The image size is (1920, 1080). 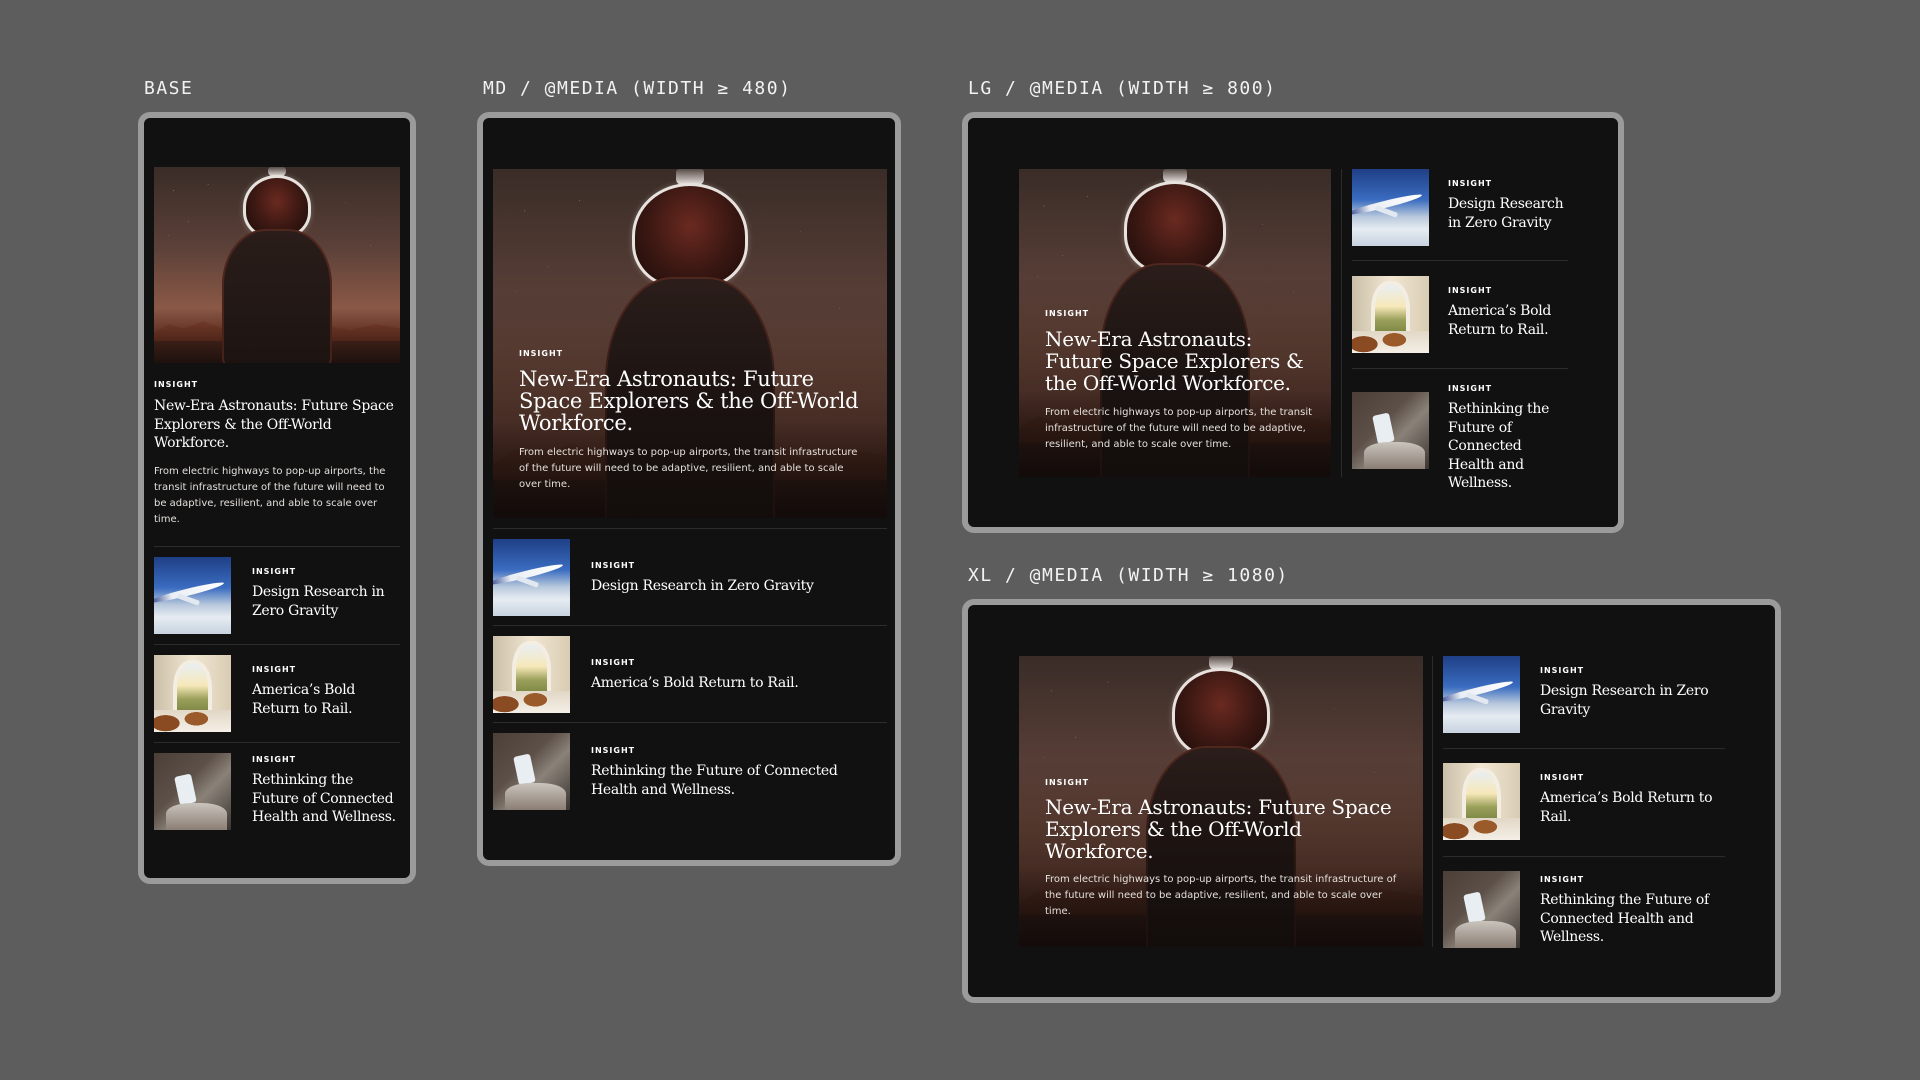 I want to click on breakpoint-label-lg: LG / @MEDIA (WIDTH ≥ 800), so click(x=1122, y=88).